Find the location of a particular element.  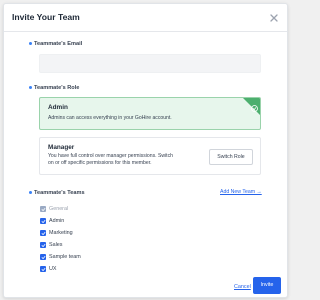

teams-section-label: Teammate's Teams is located at coordinates (57, 193).